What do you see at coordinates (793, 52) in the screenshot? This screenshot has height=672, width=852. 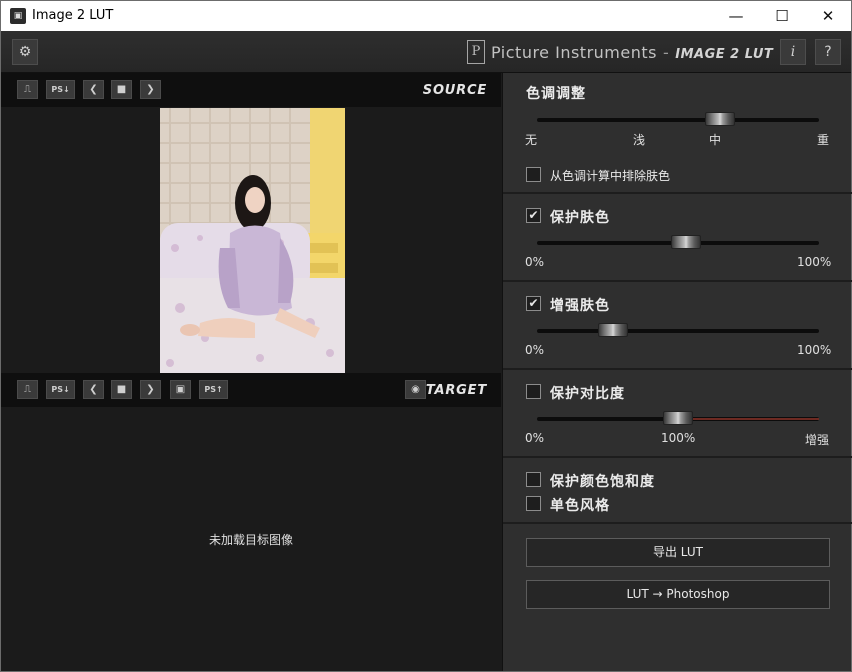 I see `info-button: i` at bounding box center [793, 52].